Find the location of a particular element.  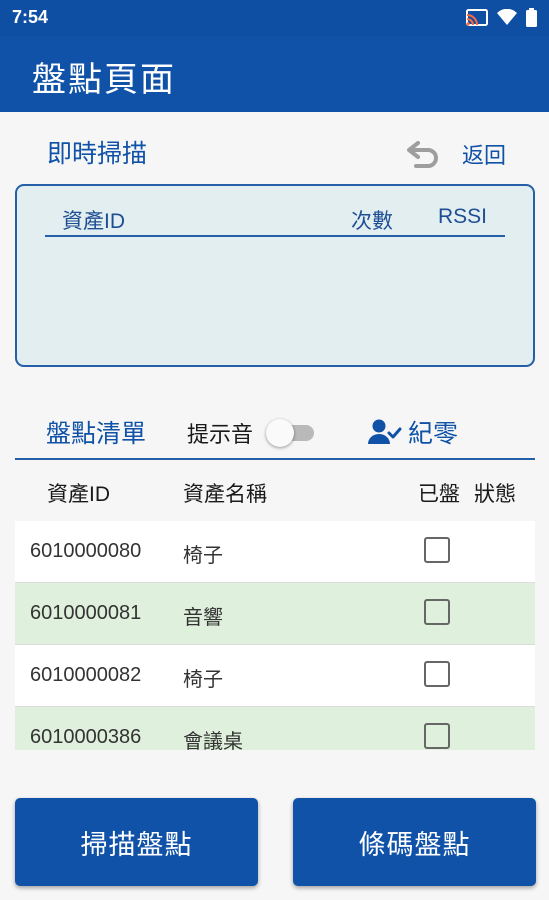

header-checked: 已盤 is located at coordinates (439, 494).